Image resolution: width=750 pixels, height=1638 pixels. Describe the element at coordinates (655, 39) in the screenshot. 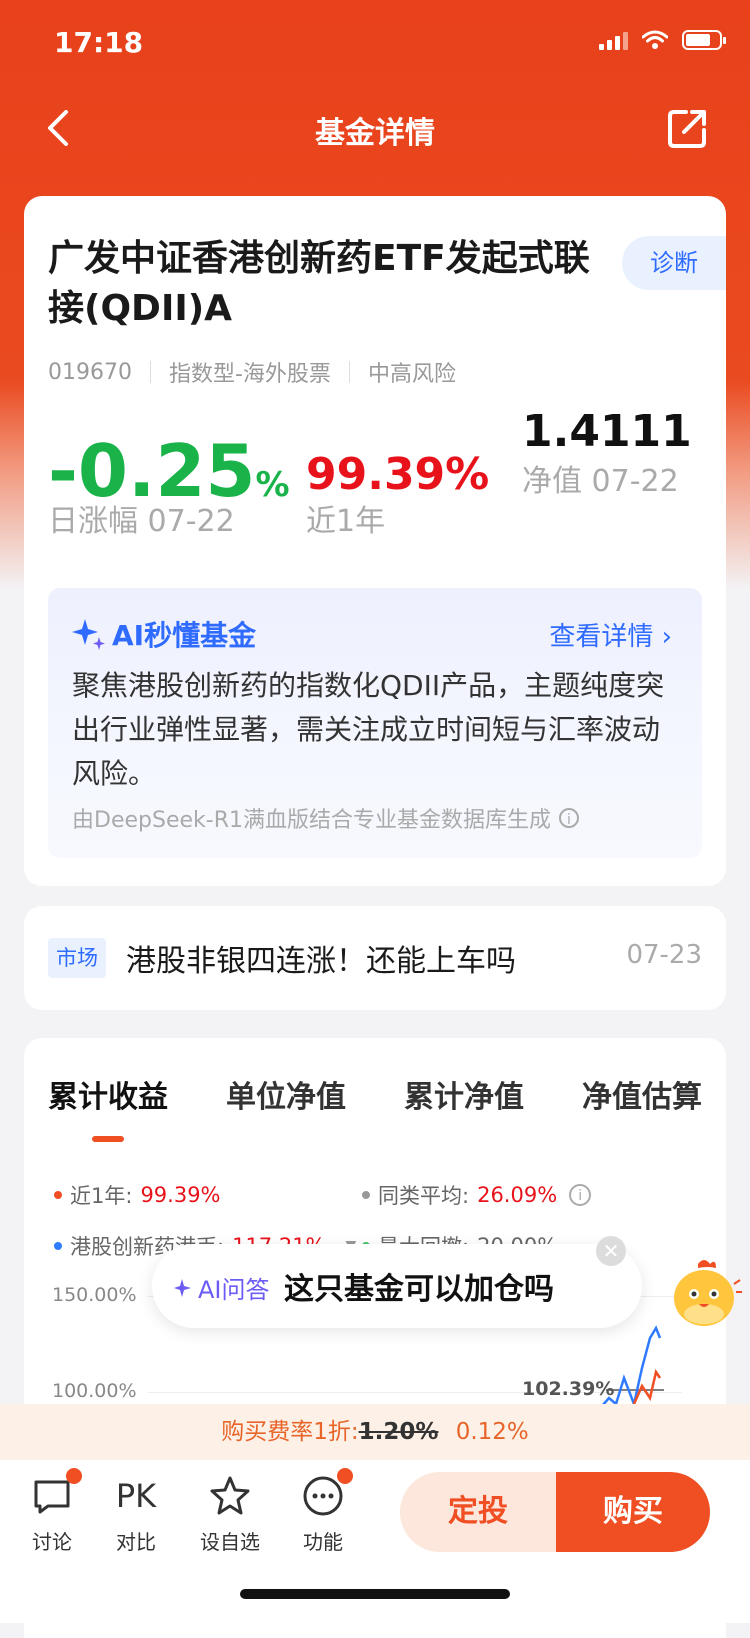

I see `wifi-icon` at that location.